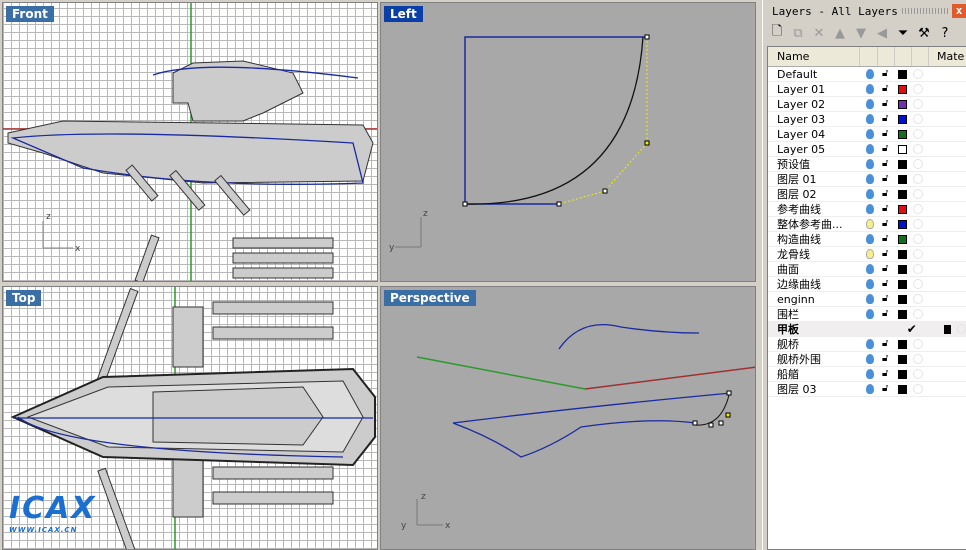  What do you see at coordinates (30, 14) in the screenshot?
I see `viewport-title-front: Front` at bounding box center [30, 14].